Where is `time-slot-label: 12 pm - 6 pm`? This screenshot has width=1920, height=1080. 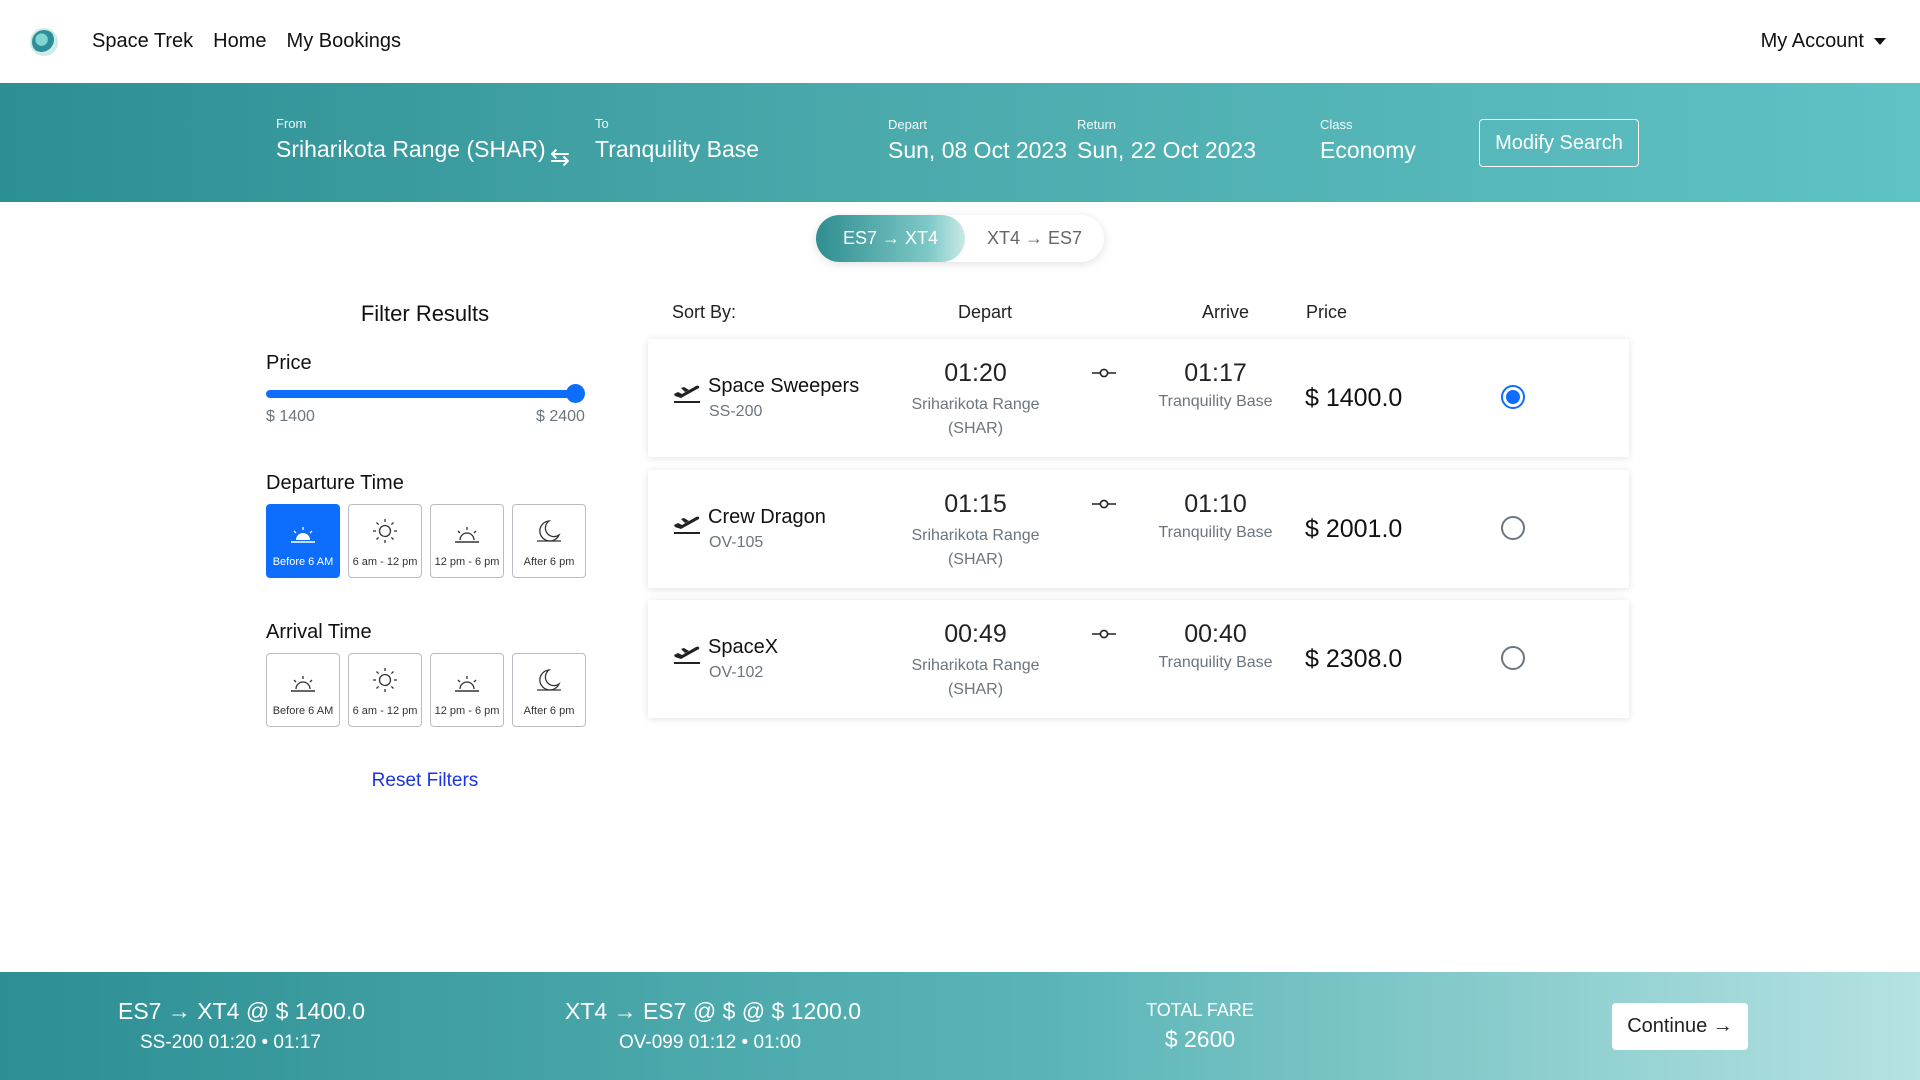
time-slot-label: 12 pm - 6 pm is located at coordinates (467, 562).